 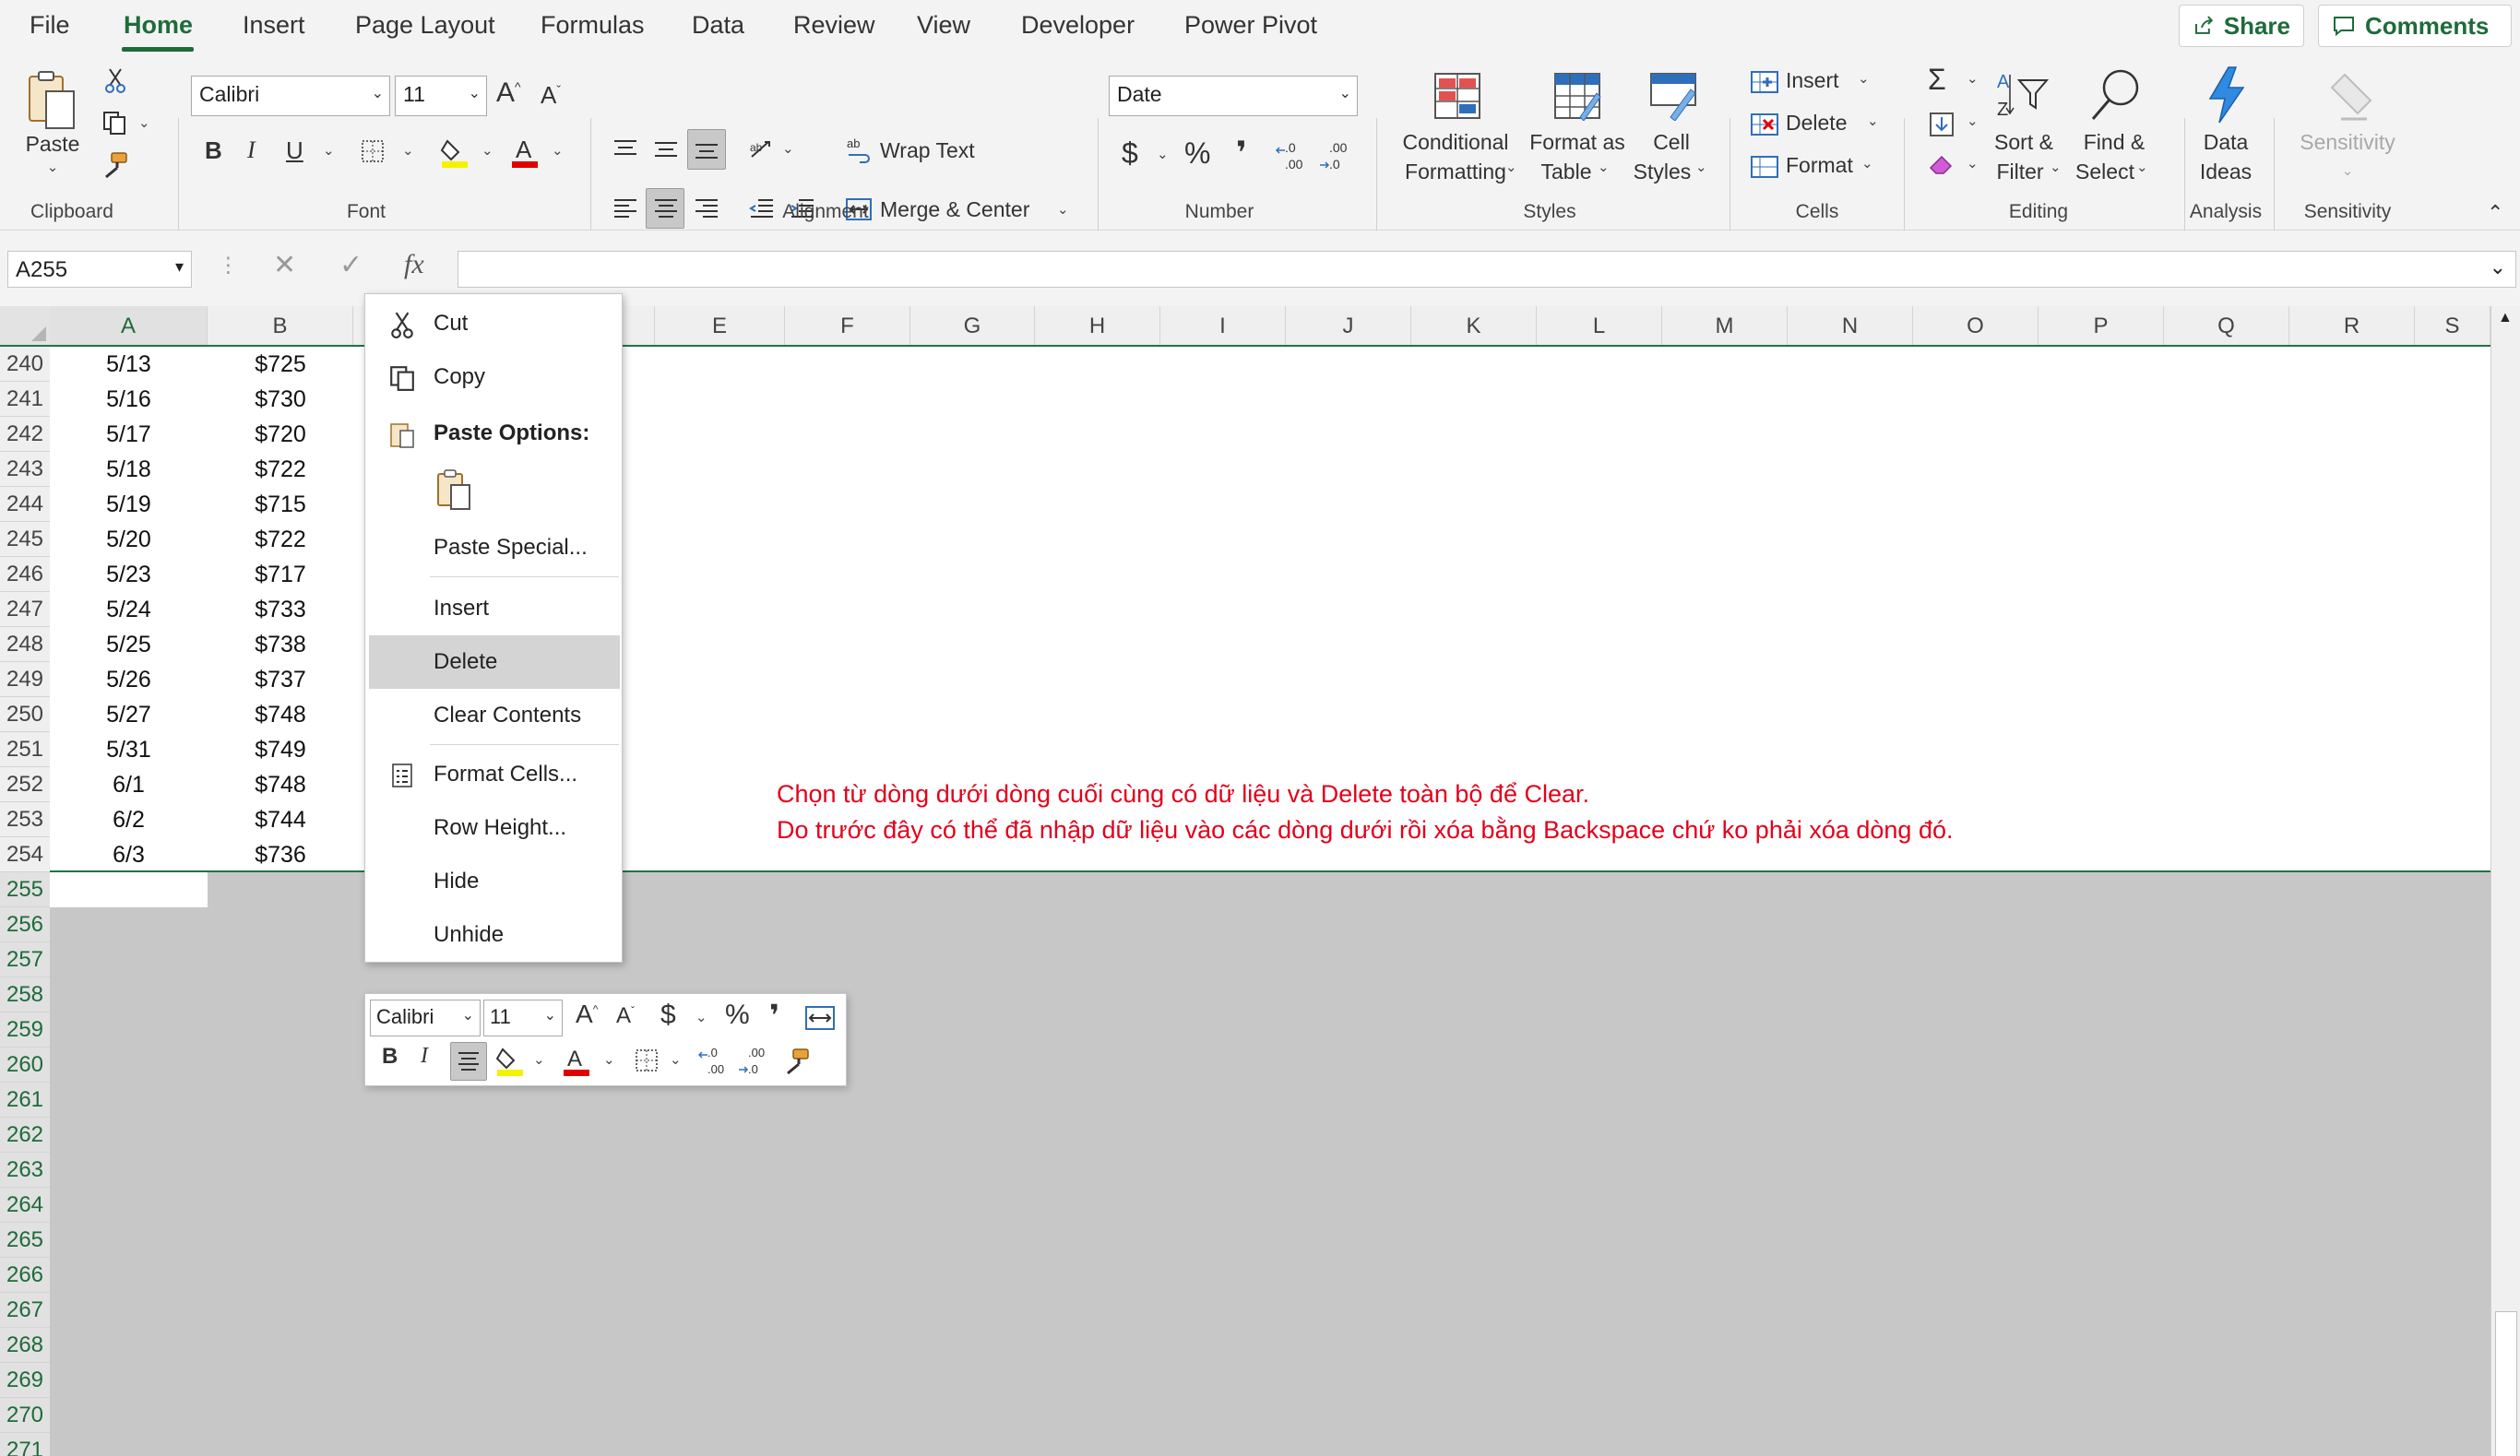 I want to click on menu-item-cut: Cut, so click(x=494, y=323).